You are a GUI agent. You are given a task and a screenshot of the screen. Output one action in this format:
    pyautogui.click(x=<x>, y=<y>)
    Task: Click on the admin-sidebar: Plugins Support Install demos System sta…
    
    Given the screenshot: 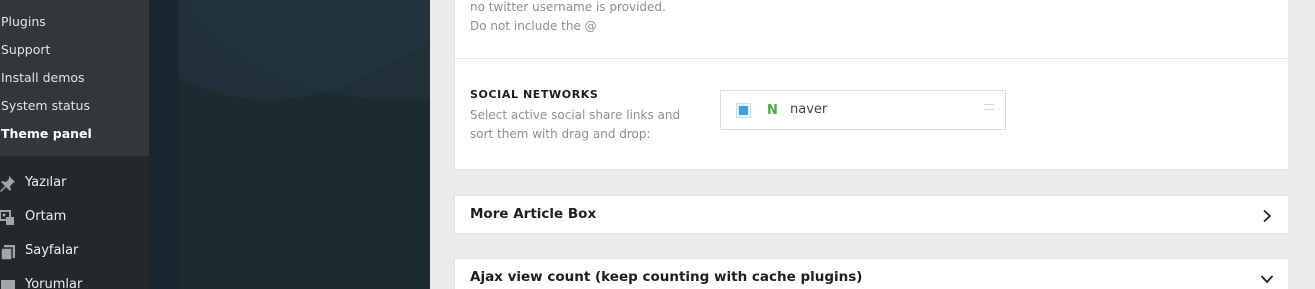 What is the action you would take?
    pyautogui.click(x=74, y=144)
    